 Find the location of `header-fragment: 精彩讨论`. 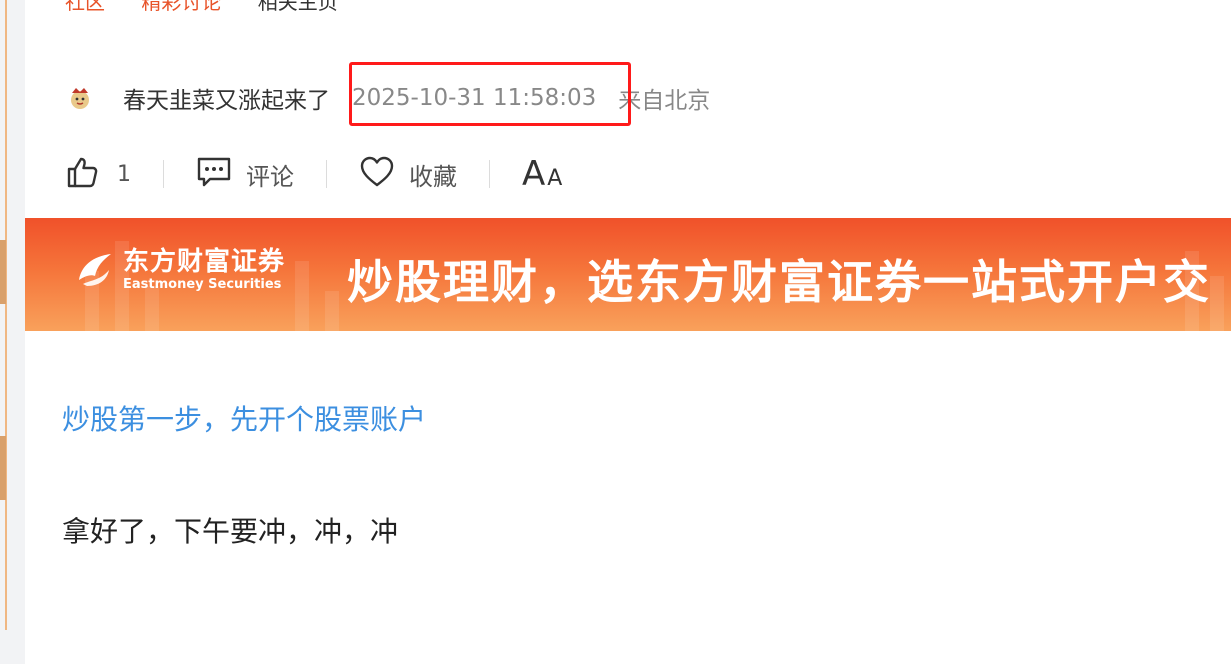

header-fragment: 精彩讨论 is located at coordinates (181, 7).